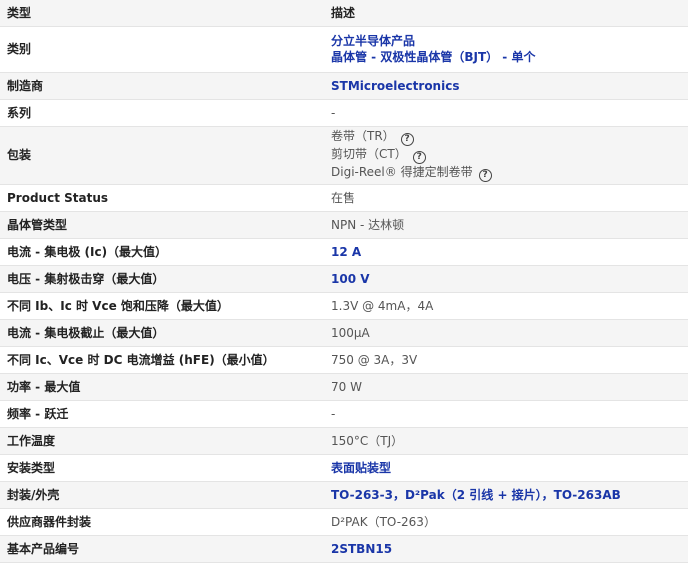  I want to click on row-label-icbo: 电流 - 集电极截止（最大值）, so click(162, 333).